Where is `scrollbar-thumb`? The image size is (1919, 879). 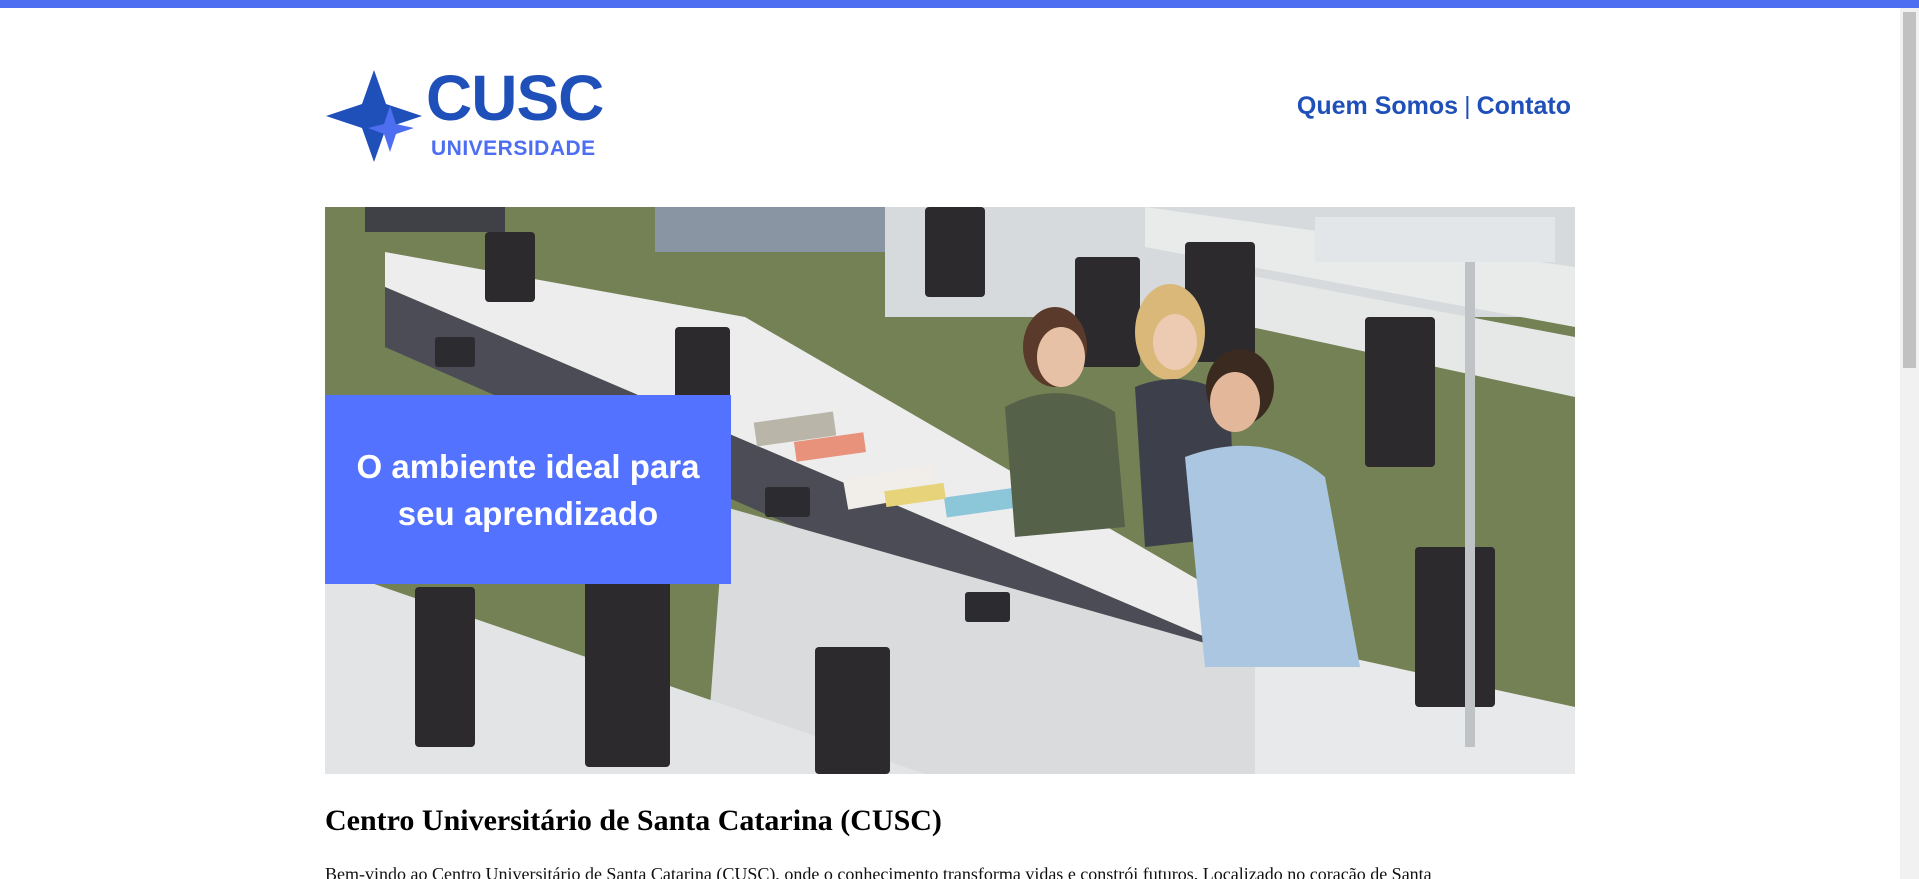
scrollbar-thumb is located at coordinates (1909, 190).